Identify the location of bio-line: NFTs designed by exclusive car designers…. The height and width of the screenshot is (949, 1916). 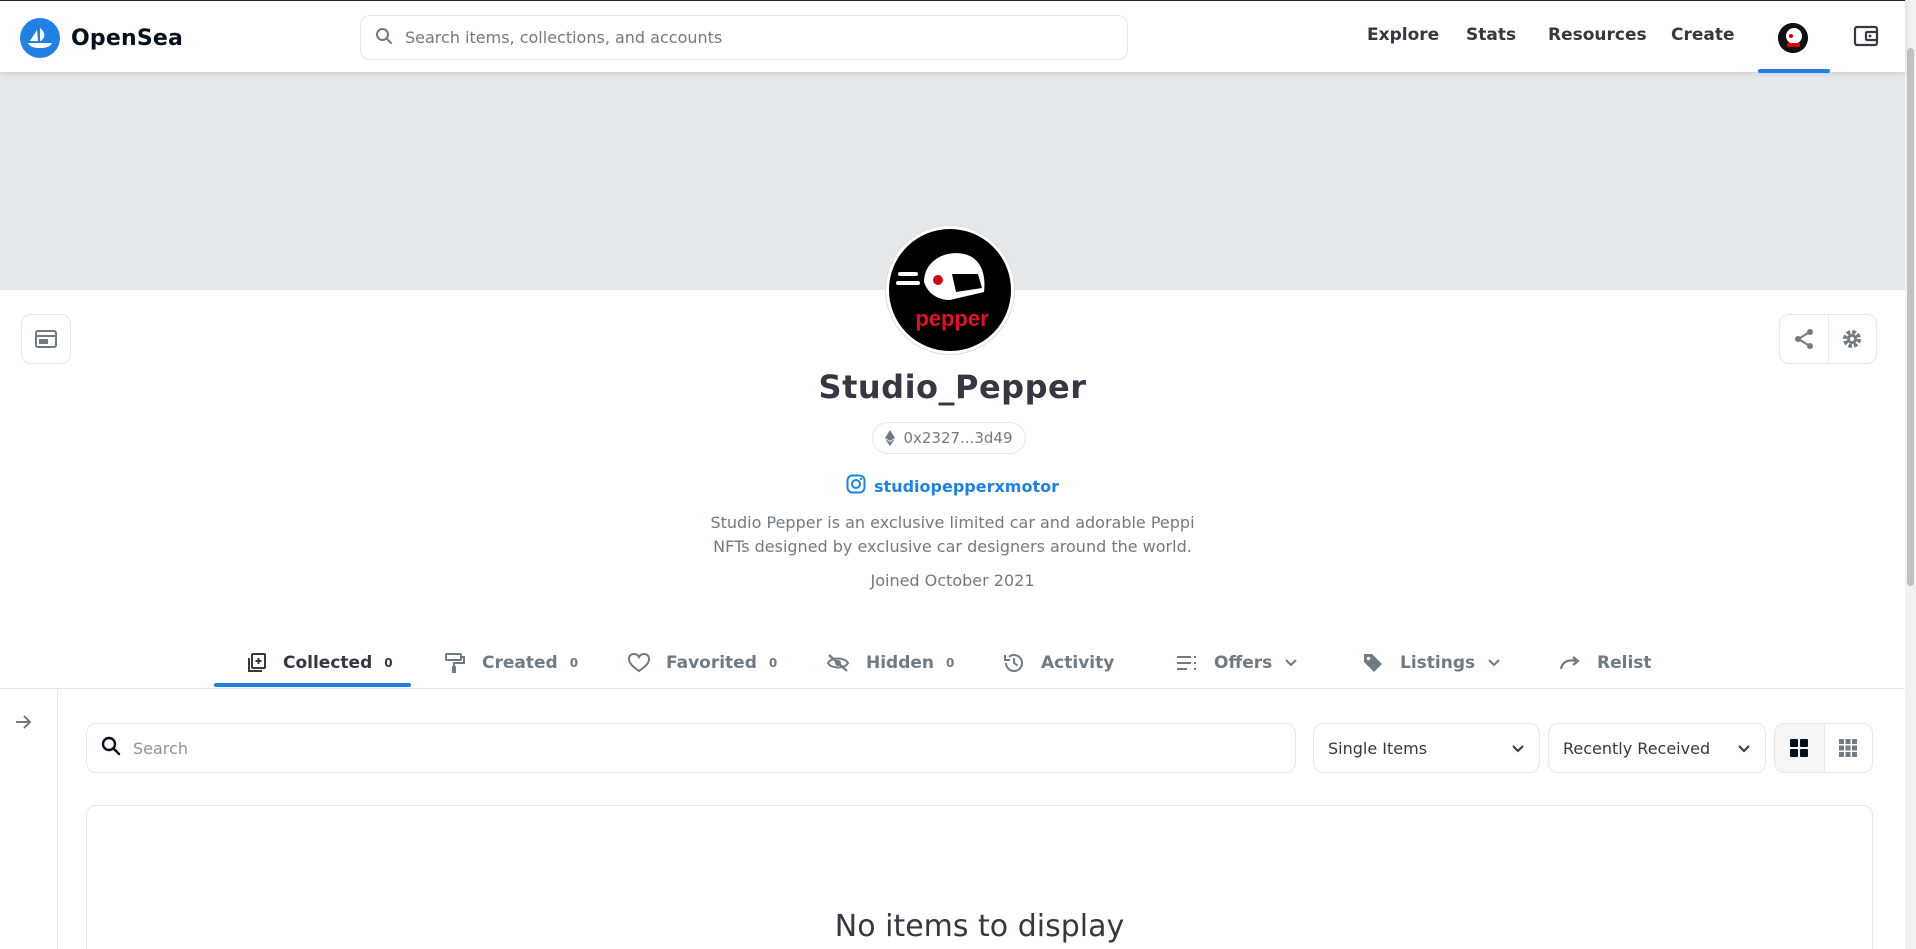
(952, 546).